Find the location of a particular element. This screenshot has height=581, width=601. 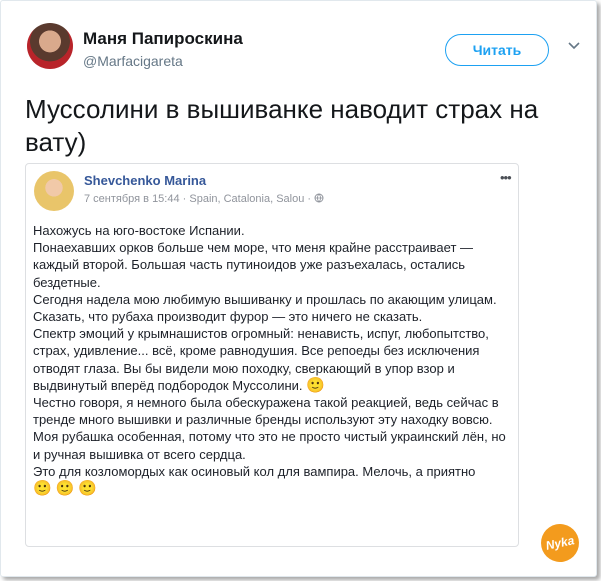

author-avatar is located at coordinates (50, 46).